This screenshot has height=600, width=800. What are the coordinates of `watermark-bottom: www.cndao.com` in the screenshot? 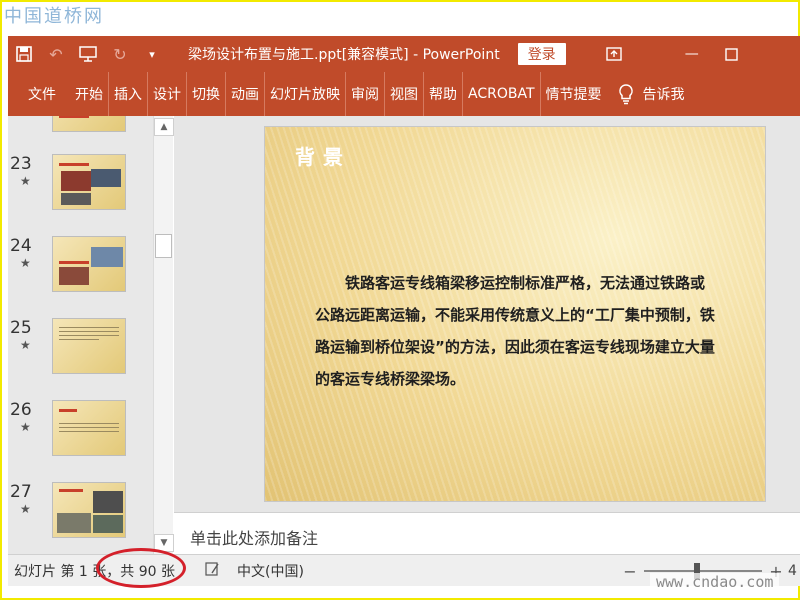 It's located at (715, 582).